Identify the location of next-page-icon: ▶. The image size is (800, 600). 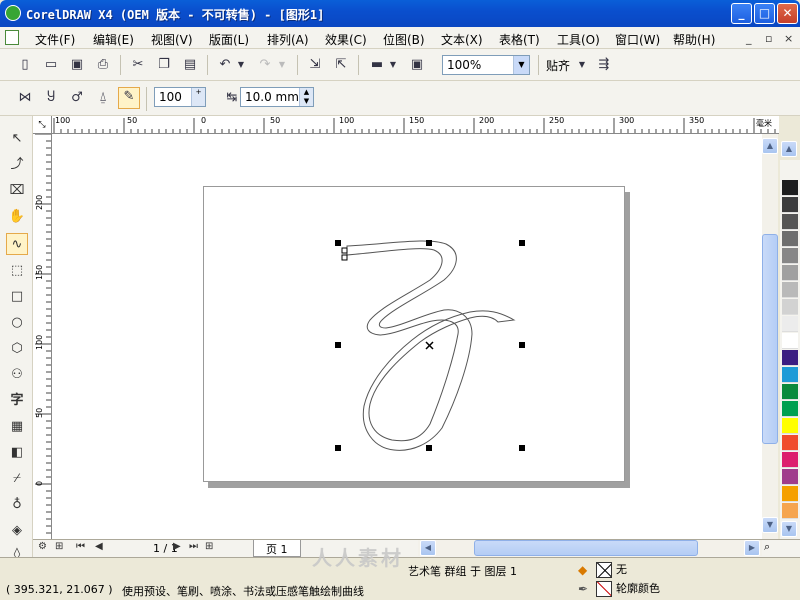
(177, 546).